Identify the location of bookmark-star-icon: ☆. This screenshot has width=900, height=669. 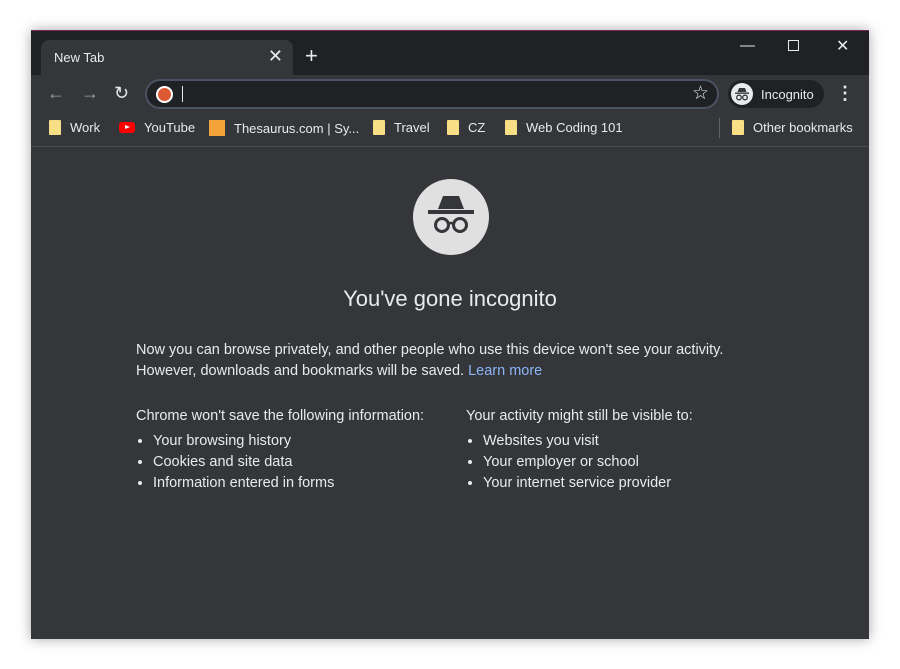
(700, 93).